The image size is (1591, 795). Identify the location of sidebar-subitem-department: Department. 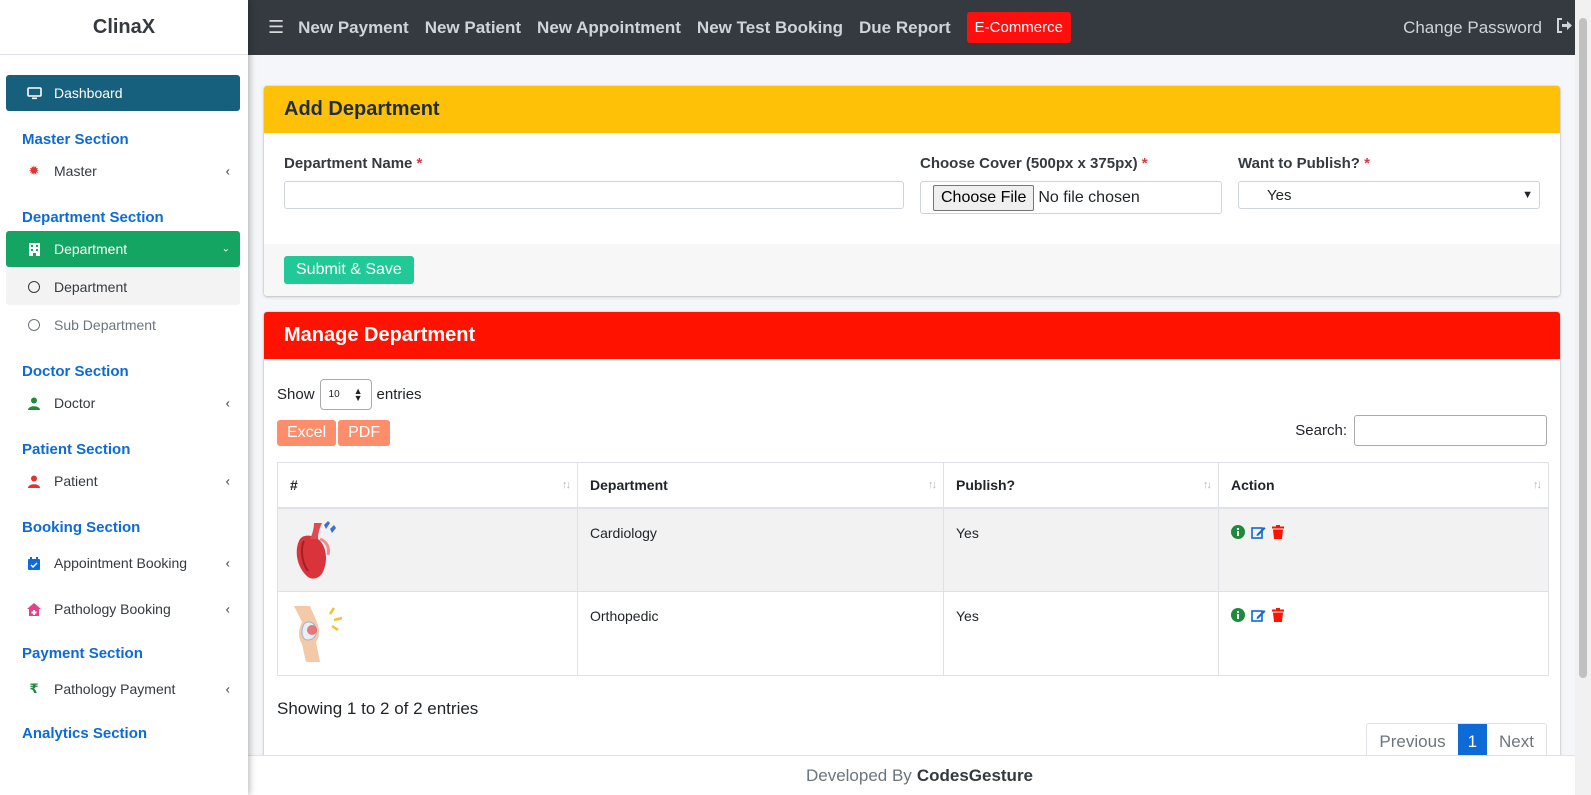
(123, 287).